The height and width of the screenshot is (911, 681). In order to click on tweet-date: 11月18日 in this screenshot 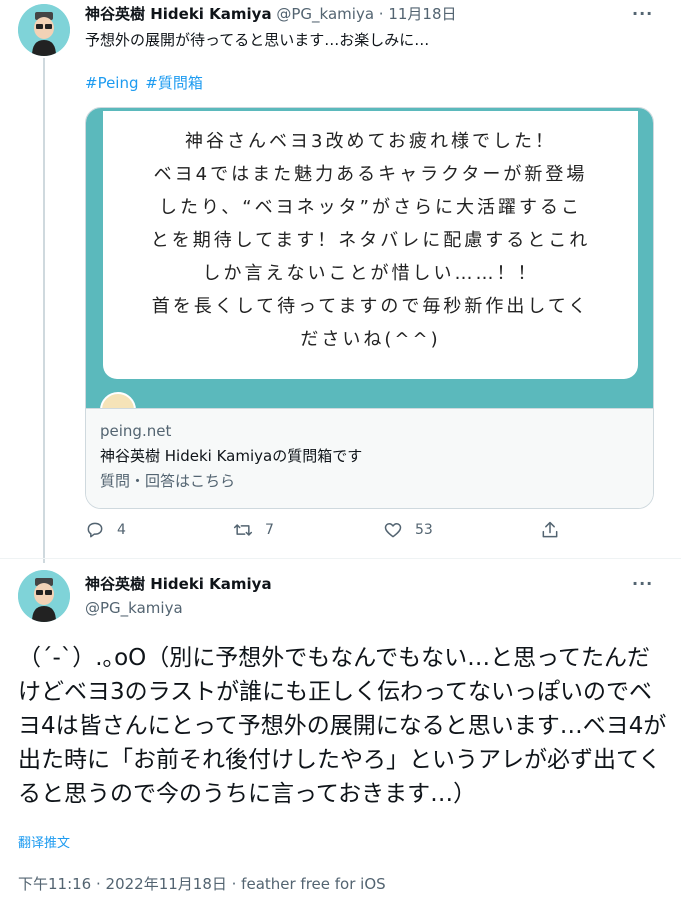, I will do `click(422, 14)`.